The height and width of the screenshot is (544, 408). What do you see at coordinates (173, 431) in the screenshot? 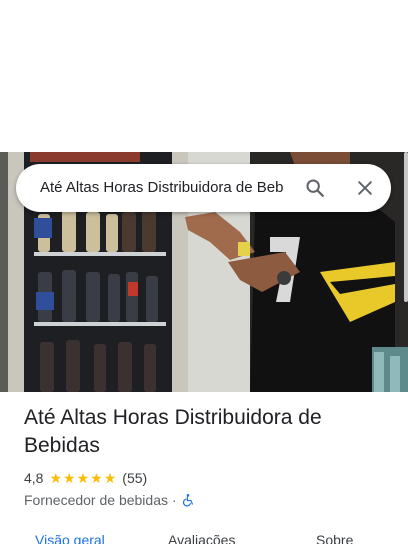
I see `place-title: Até Altas Horas Distribuidora de Bebidas` at bounding box center [173, 431].